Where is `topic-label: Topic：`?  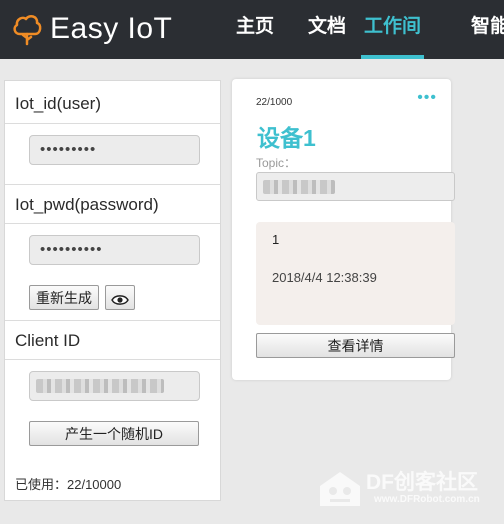
topic-label: Topic： is located at coordinates (276, 163).